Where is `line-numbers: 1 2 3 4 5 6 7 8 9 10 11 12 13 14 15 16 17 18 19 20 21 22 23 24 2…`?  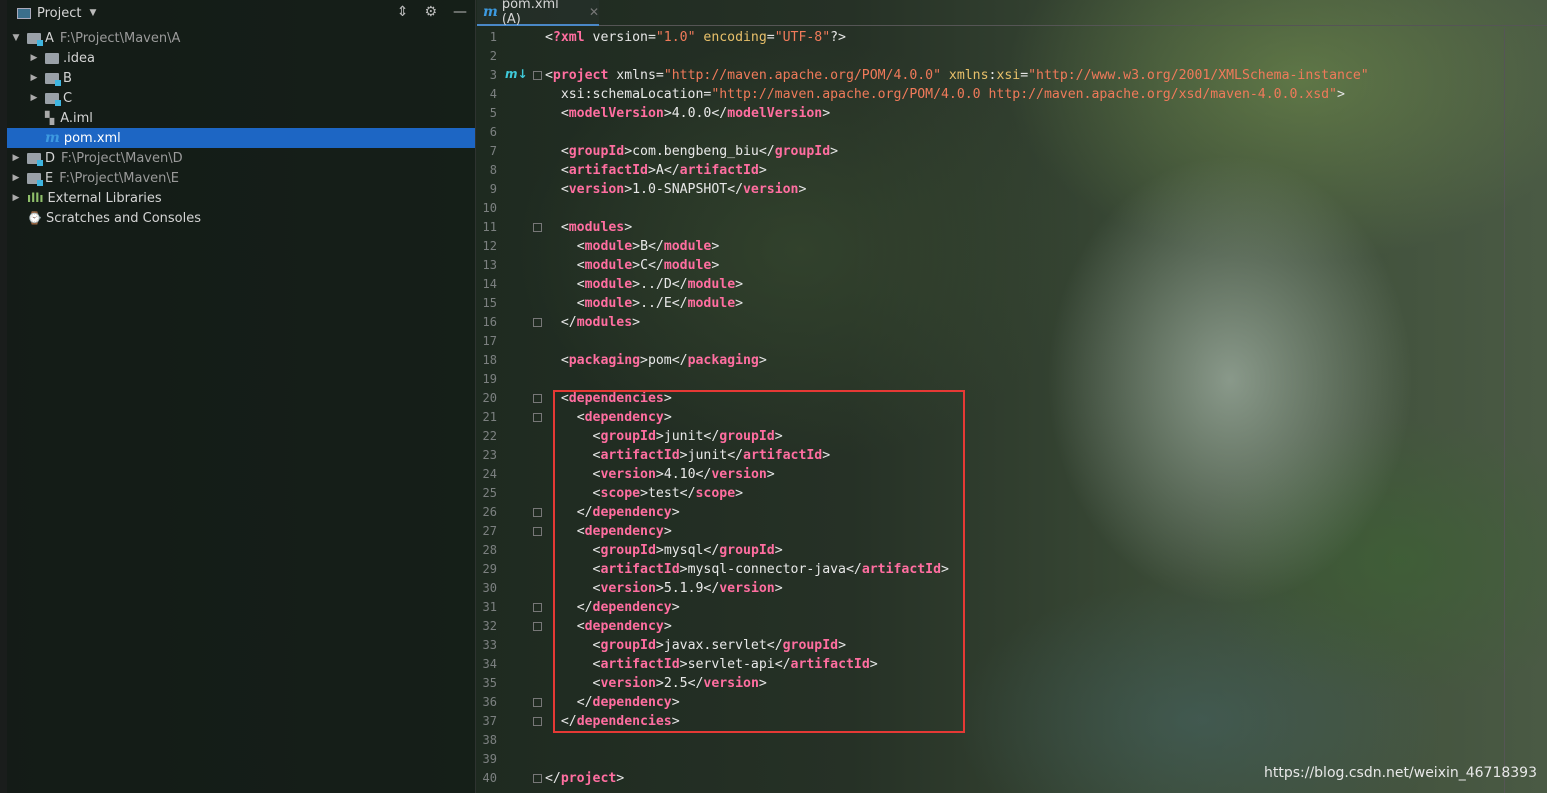
line-numbers: 1 2 3 4 5 6 7 8 9 10 11 12 13 14 15 16 17 18 19 20 21 22 23 24 2… is located at coordinates (507, 408).